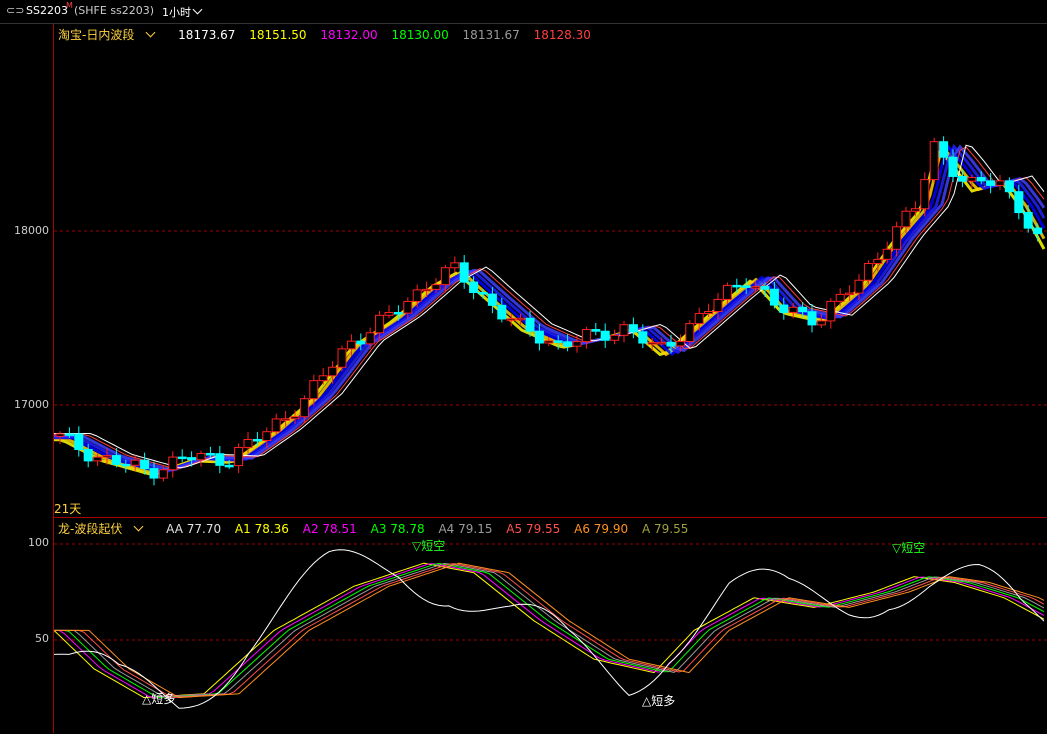 The height and width of the screenshot is (734, 1047). What do you see at coordinates (42, 638) in the screenshot?
I see `axis-tick-50: 50` at bounding box center [42, 638].